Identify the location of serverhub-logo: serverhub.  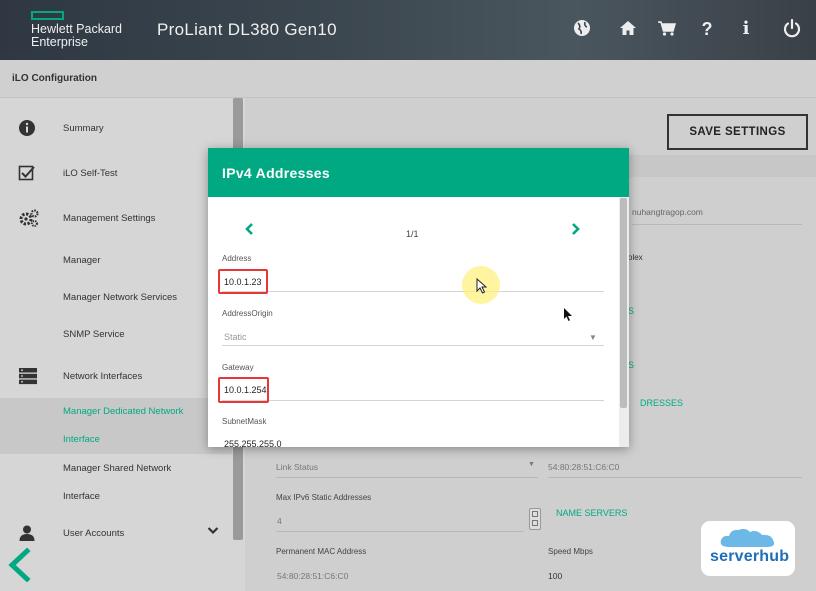
(748, 548).